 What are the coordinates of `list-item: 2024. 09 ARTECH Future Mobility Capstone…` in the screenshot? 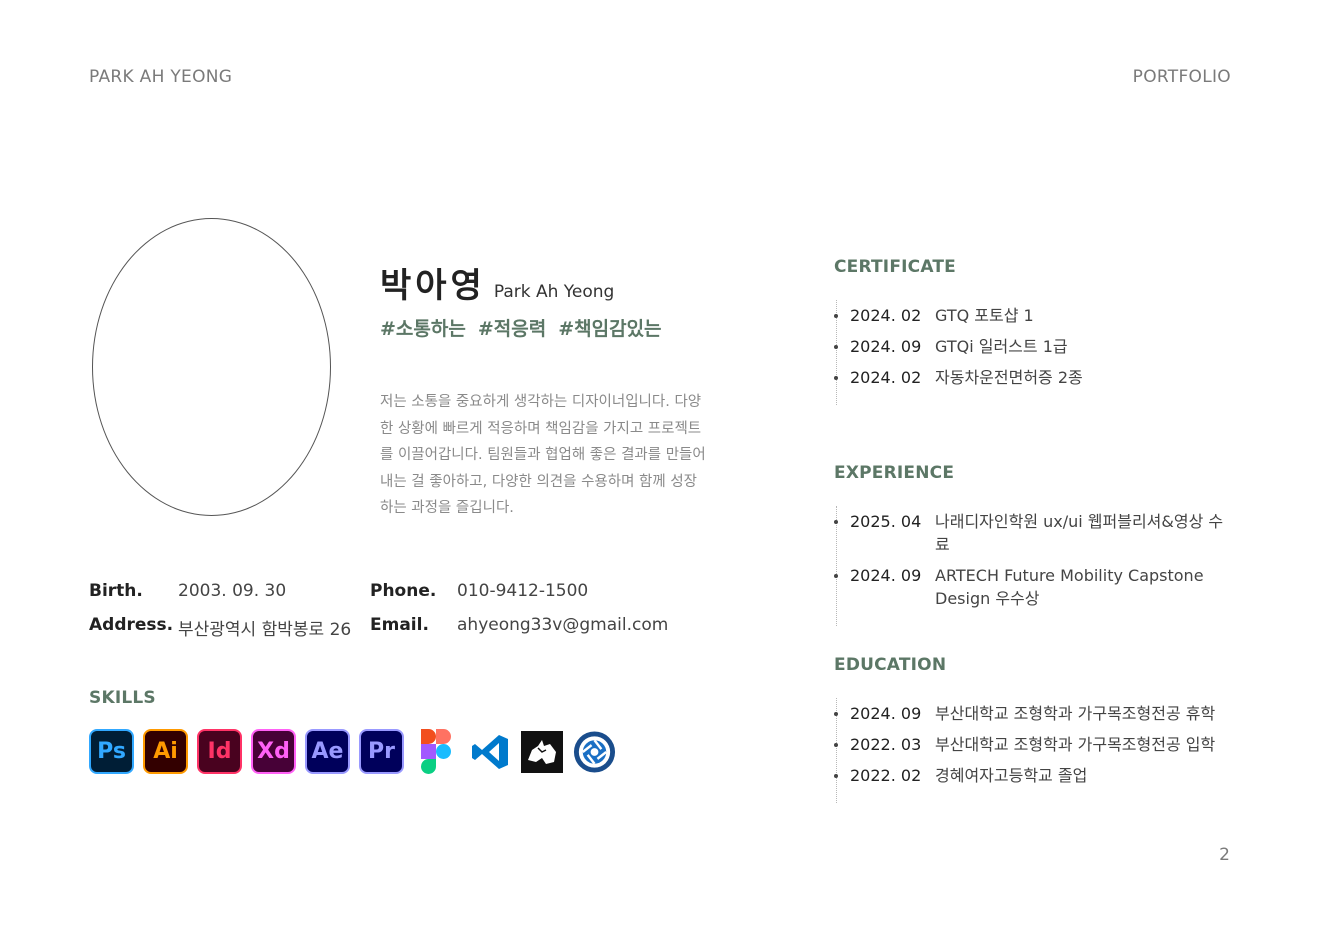 It's located at (1034, 587).